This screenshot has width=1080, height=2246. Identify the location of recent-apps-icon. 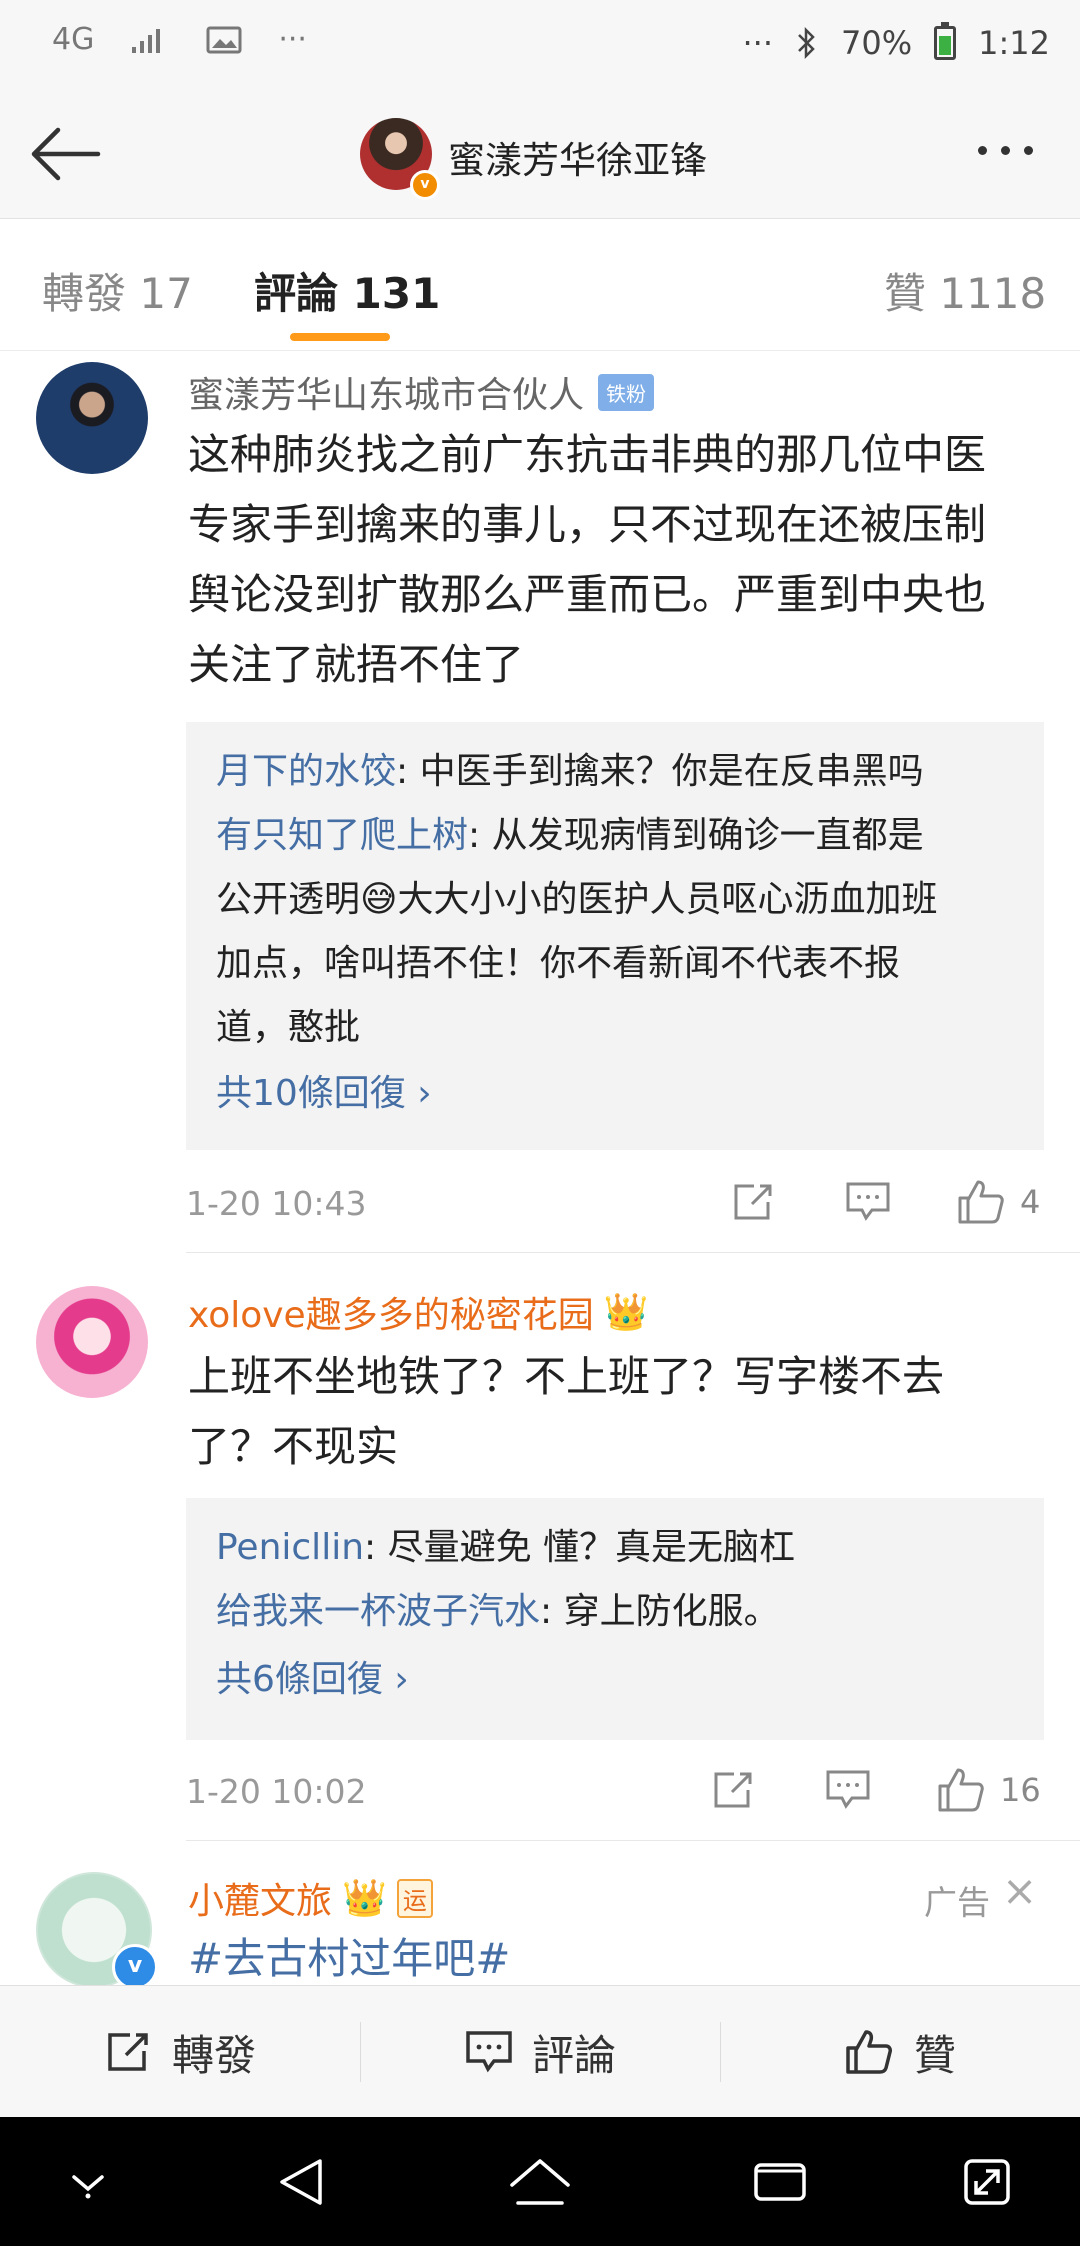
(780, 2182).